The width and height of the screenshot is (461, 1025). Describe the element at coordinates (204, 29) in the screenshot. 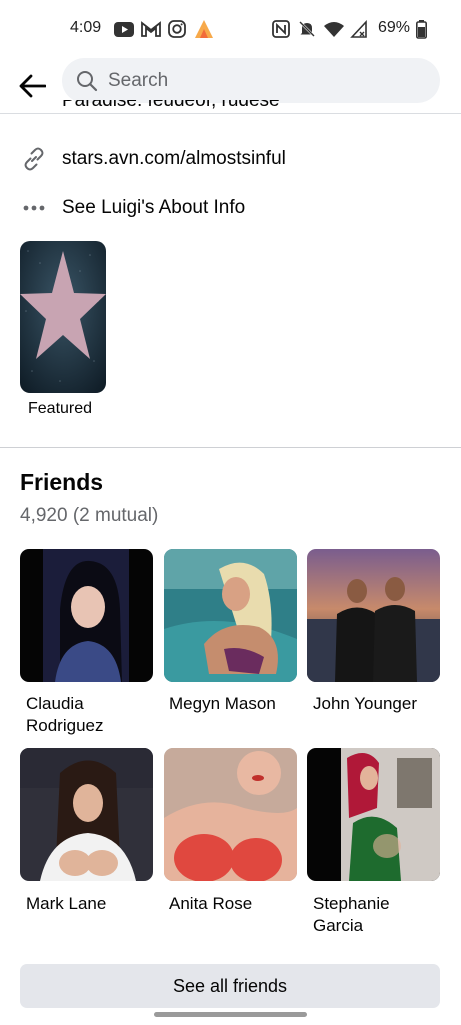

I see `flame-app-icon` at that location.